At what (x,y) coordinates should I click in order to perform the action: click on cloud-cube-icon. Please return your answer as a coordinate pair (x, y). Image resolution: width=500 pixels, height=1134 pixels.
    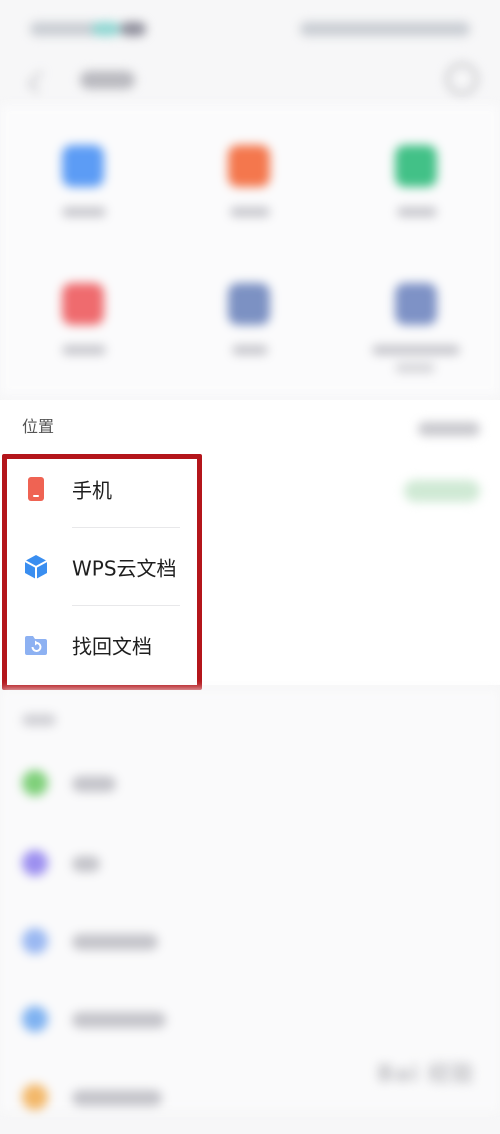
    Looking at the image, I should click on (36, 567).